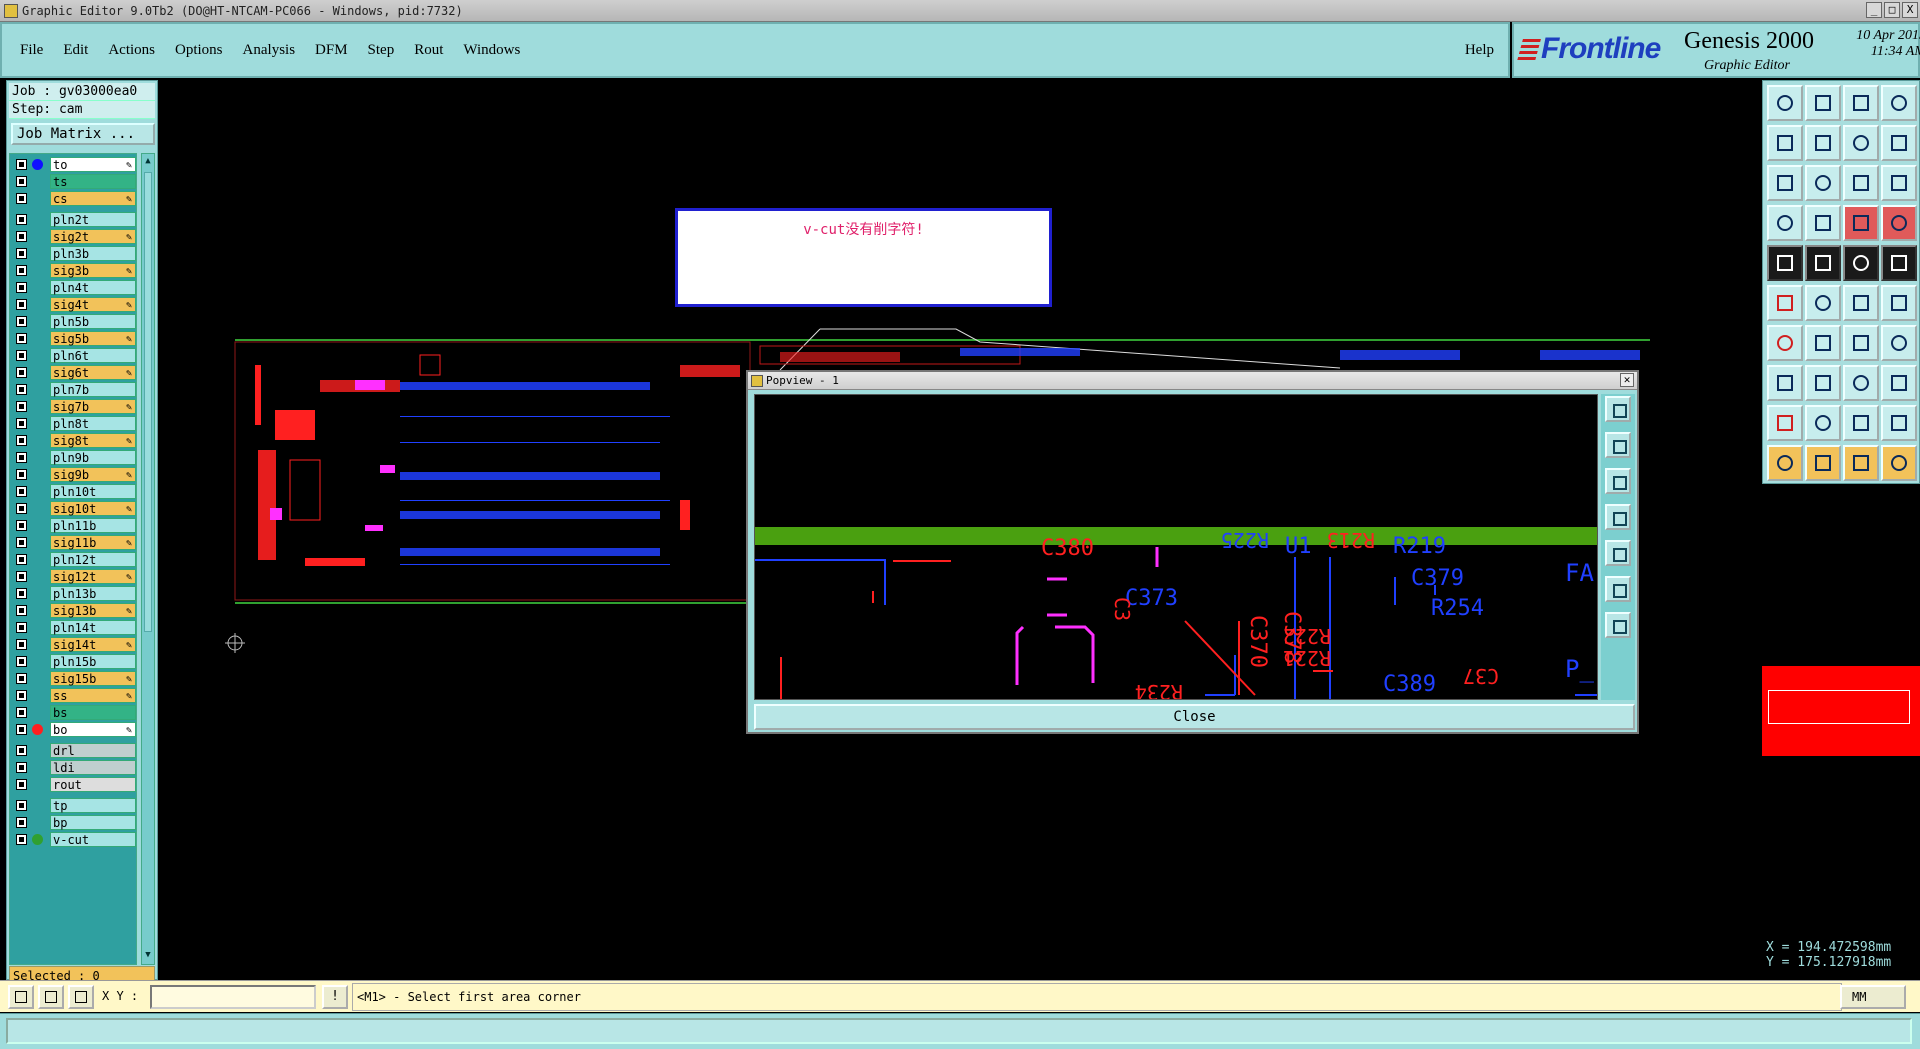 The width and height of the screenshot is (1920, 1049). What do you see at coordinates (1785, 303) in the screenshot?
I see `net-icon` at bounding box center [1785, 303].